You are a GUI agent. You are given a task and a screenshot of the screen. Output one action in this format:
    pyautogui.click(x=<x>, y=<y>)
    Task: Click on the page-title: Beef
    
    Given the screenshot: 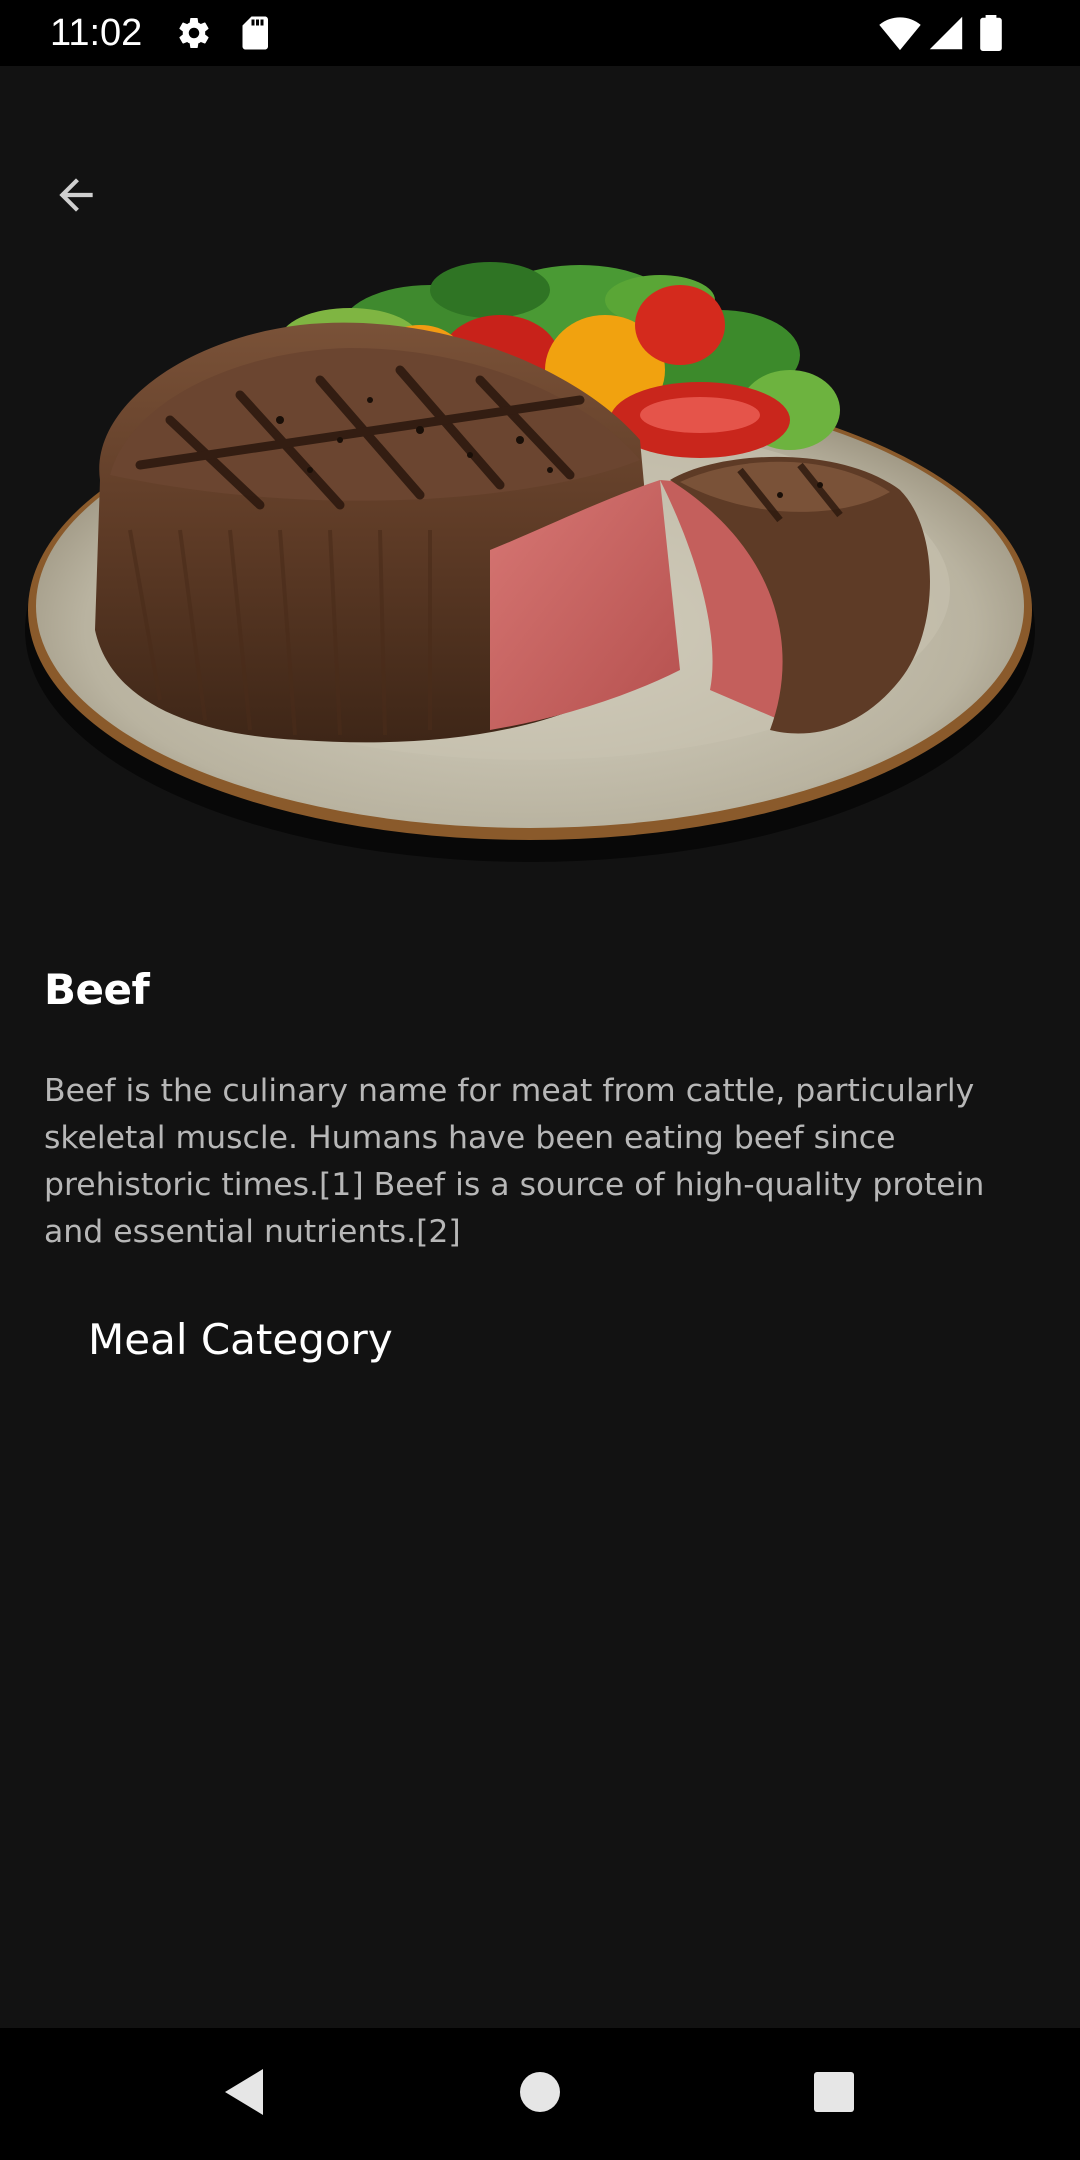 What is the action you would take?
    pyautogui.click(x=97, y=989)
    